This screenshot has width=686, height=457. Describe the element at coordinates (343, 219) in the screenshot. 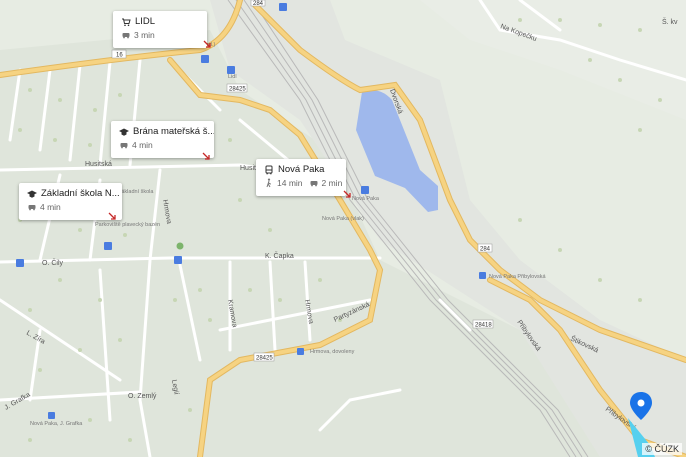

I see `place-nova-paka-vlak: Nová Paka (vlak)` at that location.